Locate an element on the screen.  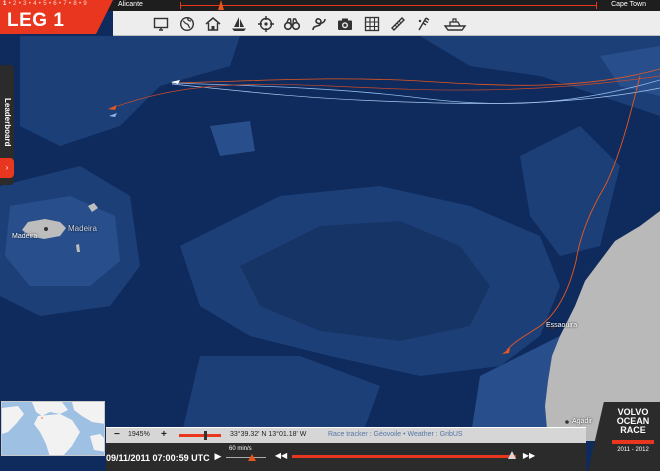
overview-minimap is located at coordinates (53, 428).